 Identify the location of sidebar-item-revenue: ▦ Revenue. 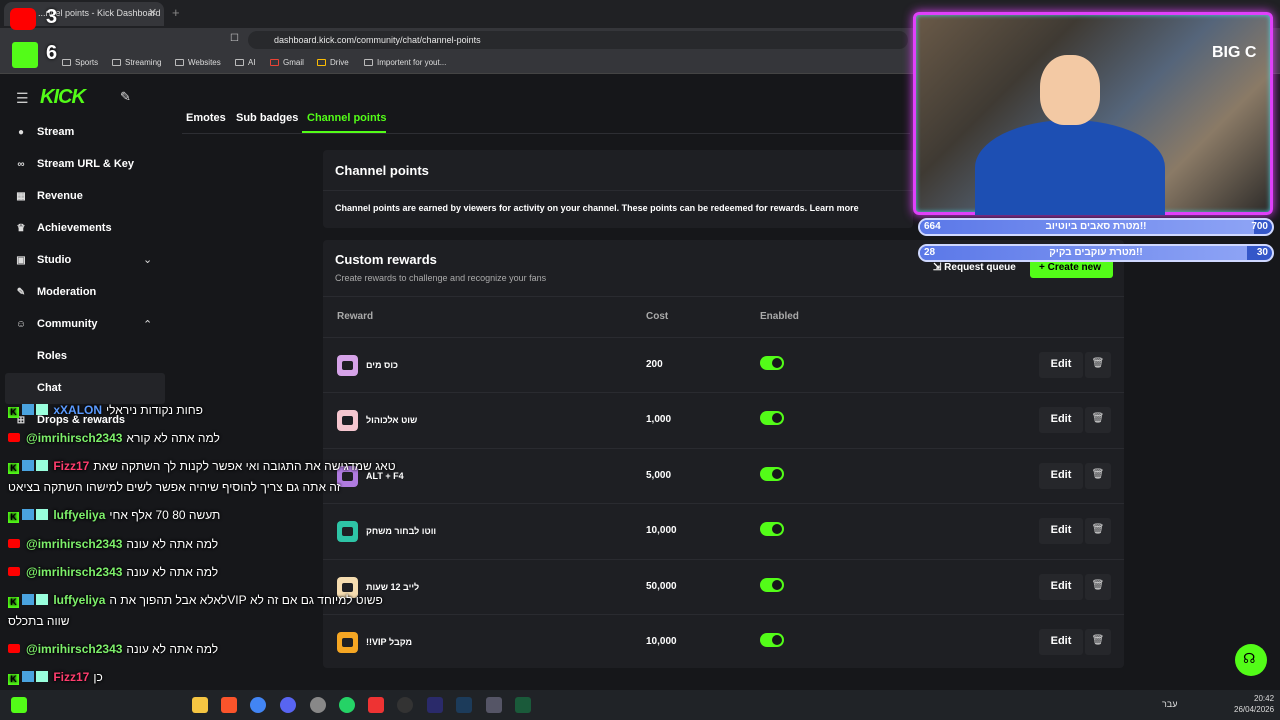
(49, 196).